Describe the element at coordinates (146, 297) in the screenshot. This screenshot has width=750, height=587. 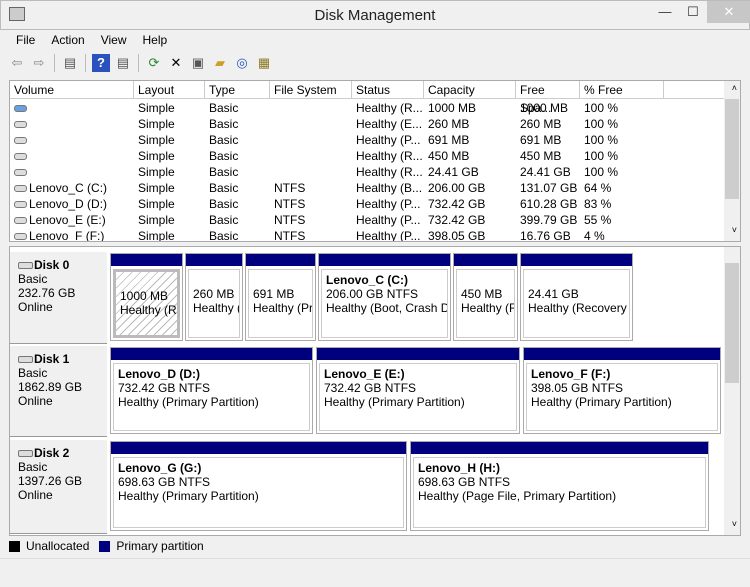
I see `partition: 1000 MBHealthy (Rec` at that location.